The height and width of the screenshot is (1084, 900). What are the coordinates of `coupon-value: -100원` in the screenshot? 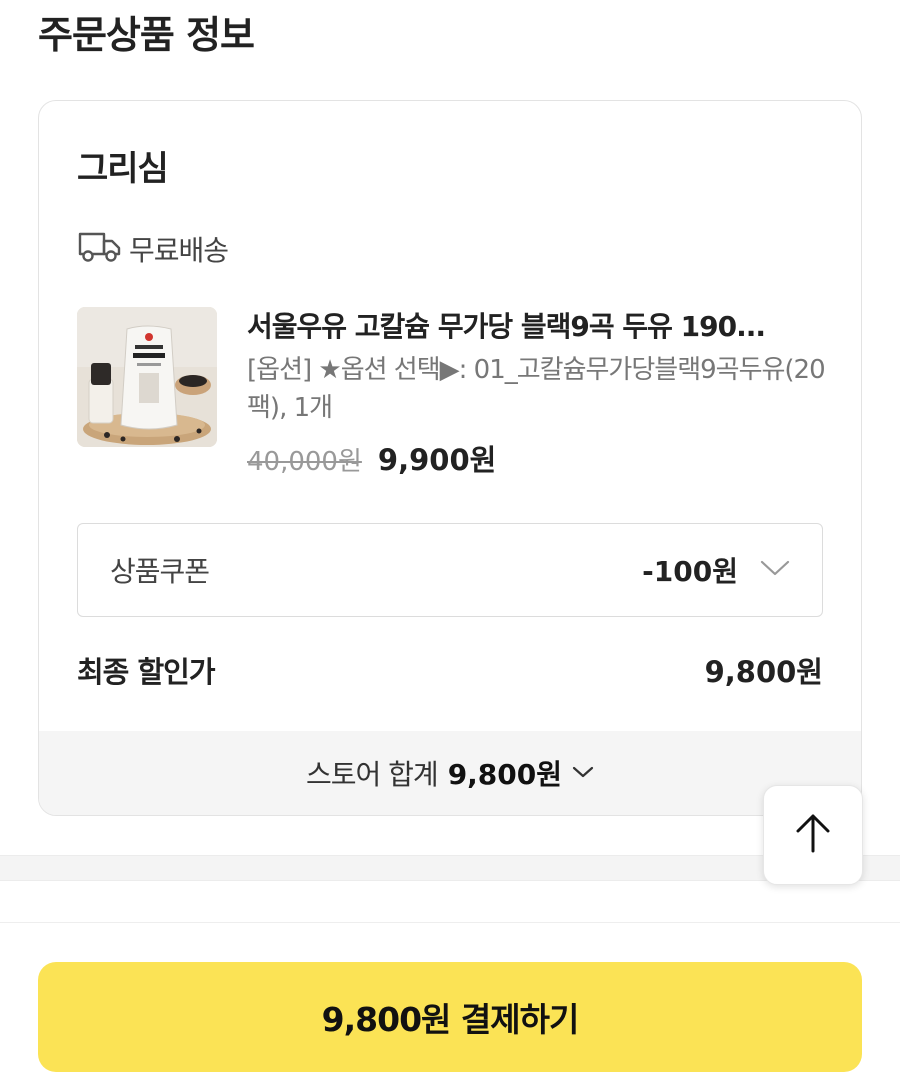 It's located at (690, 571).